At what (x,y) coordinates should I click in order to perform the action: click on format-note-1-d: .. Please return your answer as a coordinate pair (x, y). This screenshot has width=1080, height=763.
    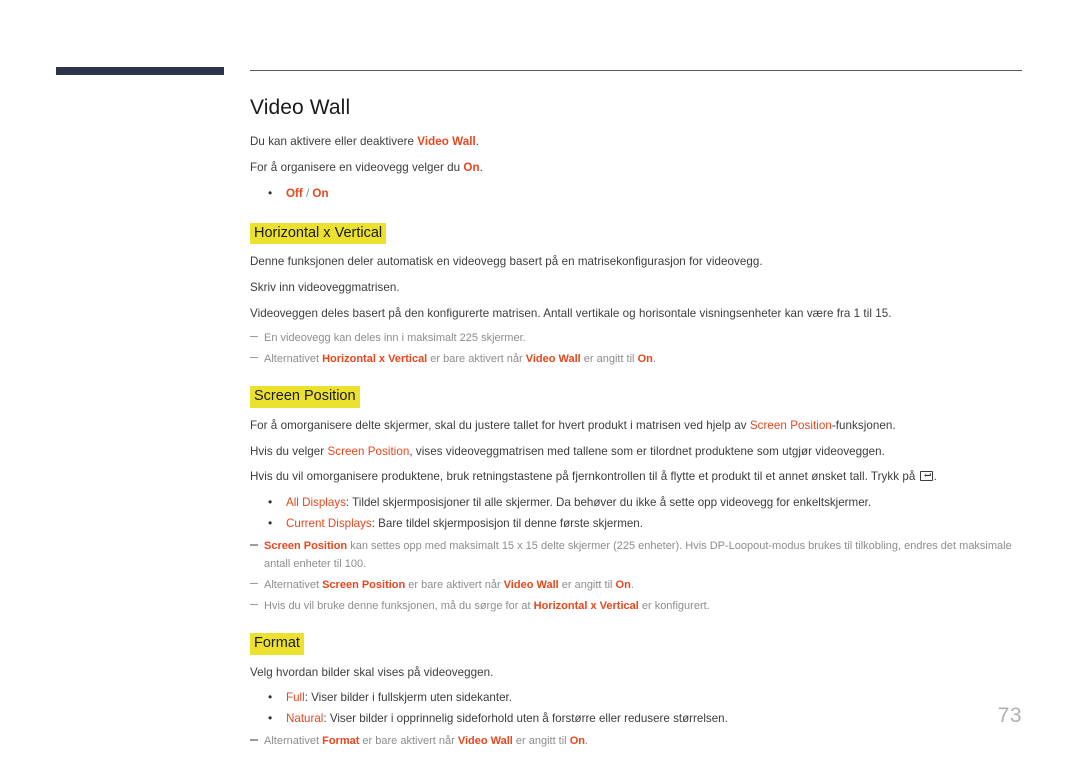
    Looking at the image, I should click on (586, 741).